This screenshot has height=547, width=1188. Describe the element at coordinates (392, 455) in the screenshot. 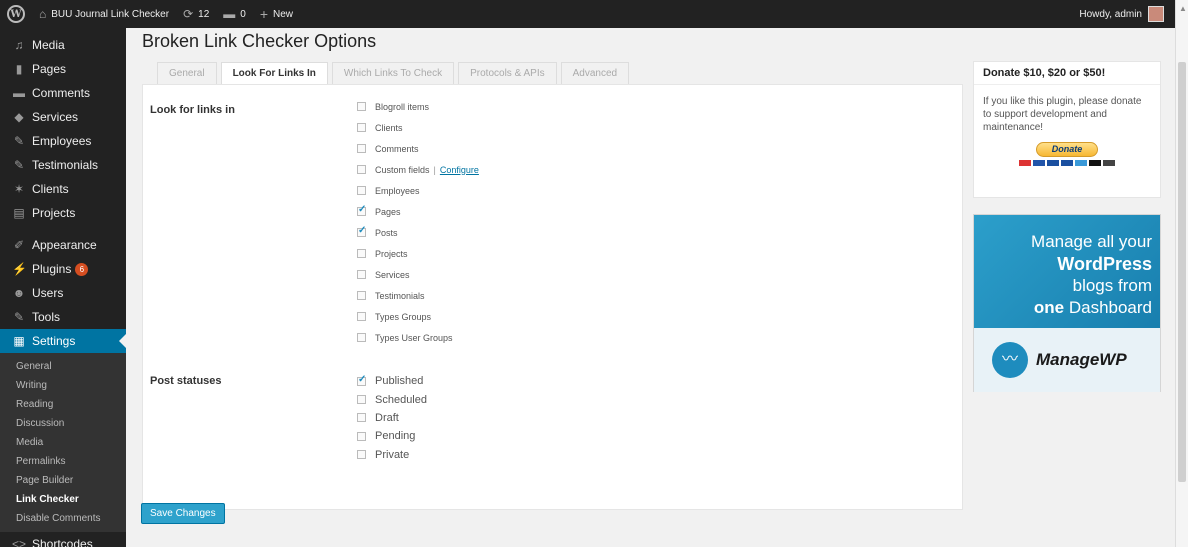

I see `checkbox-label: Private` at that location.